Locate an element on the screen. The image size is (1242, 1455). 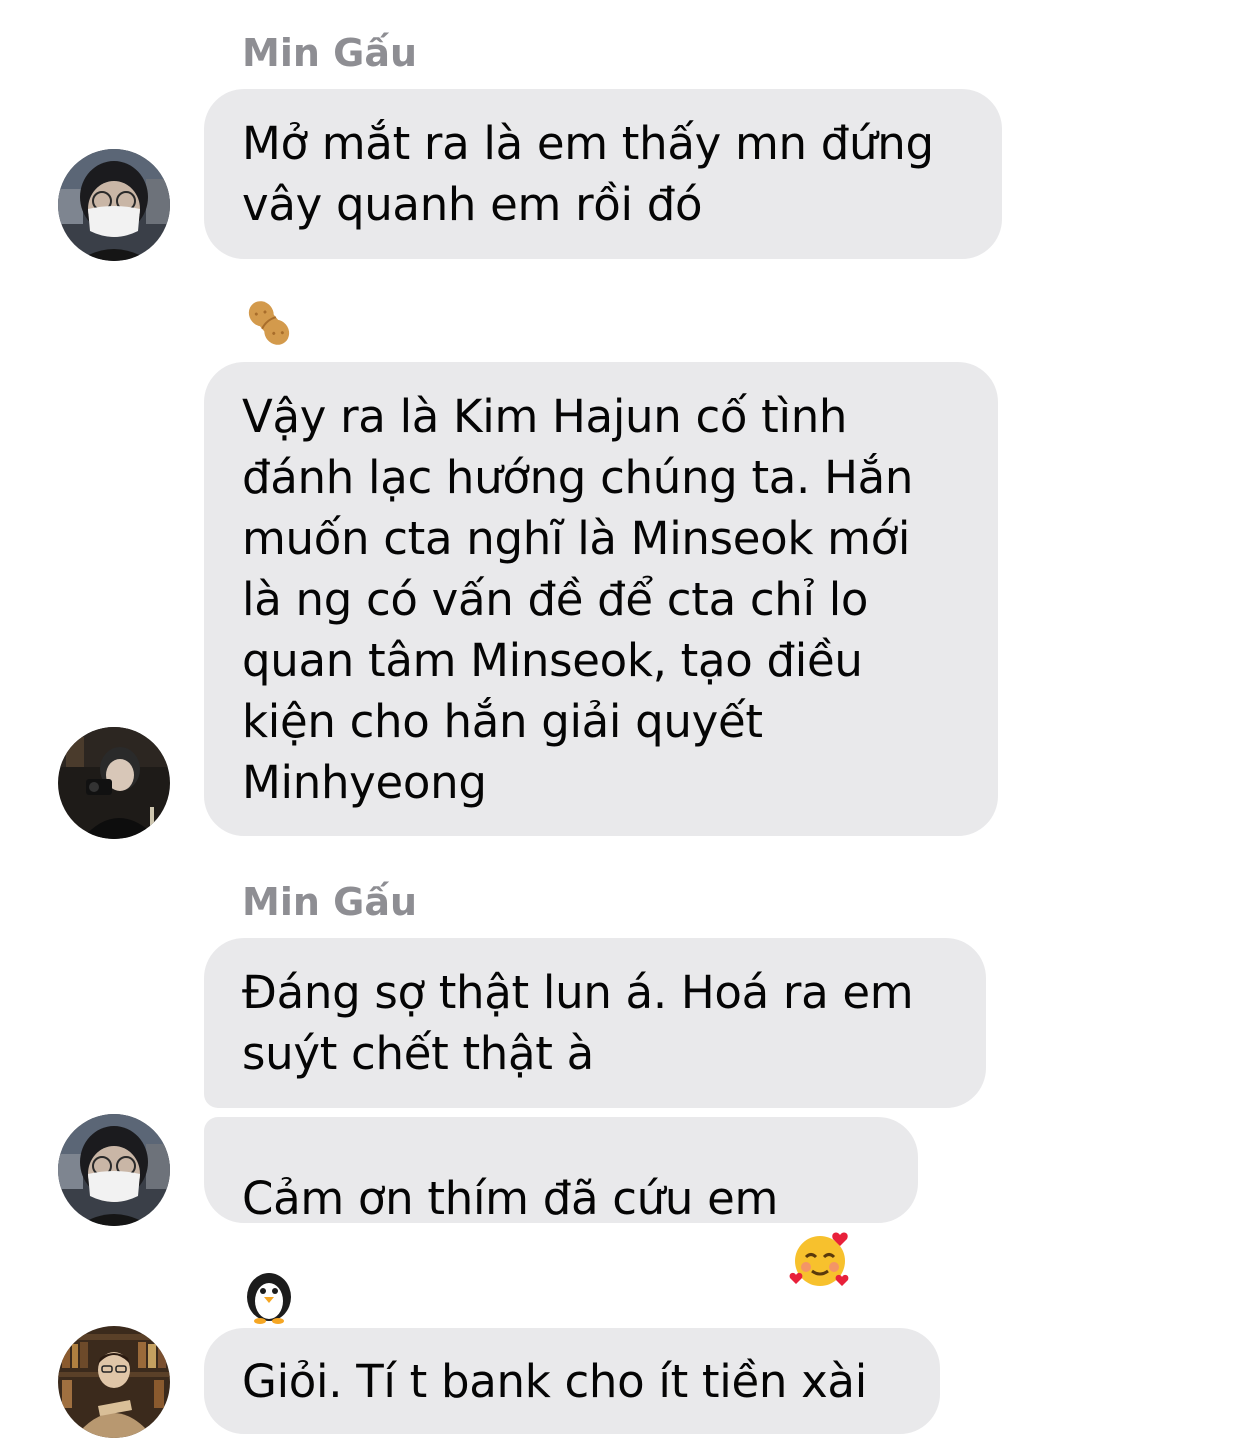
avatar-person-with-camera is located at coordinates (114, 783).